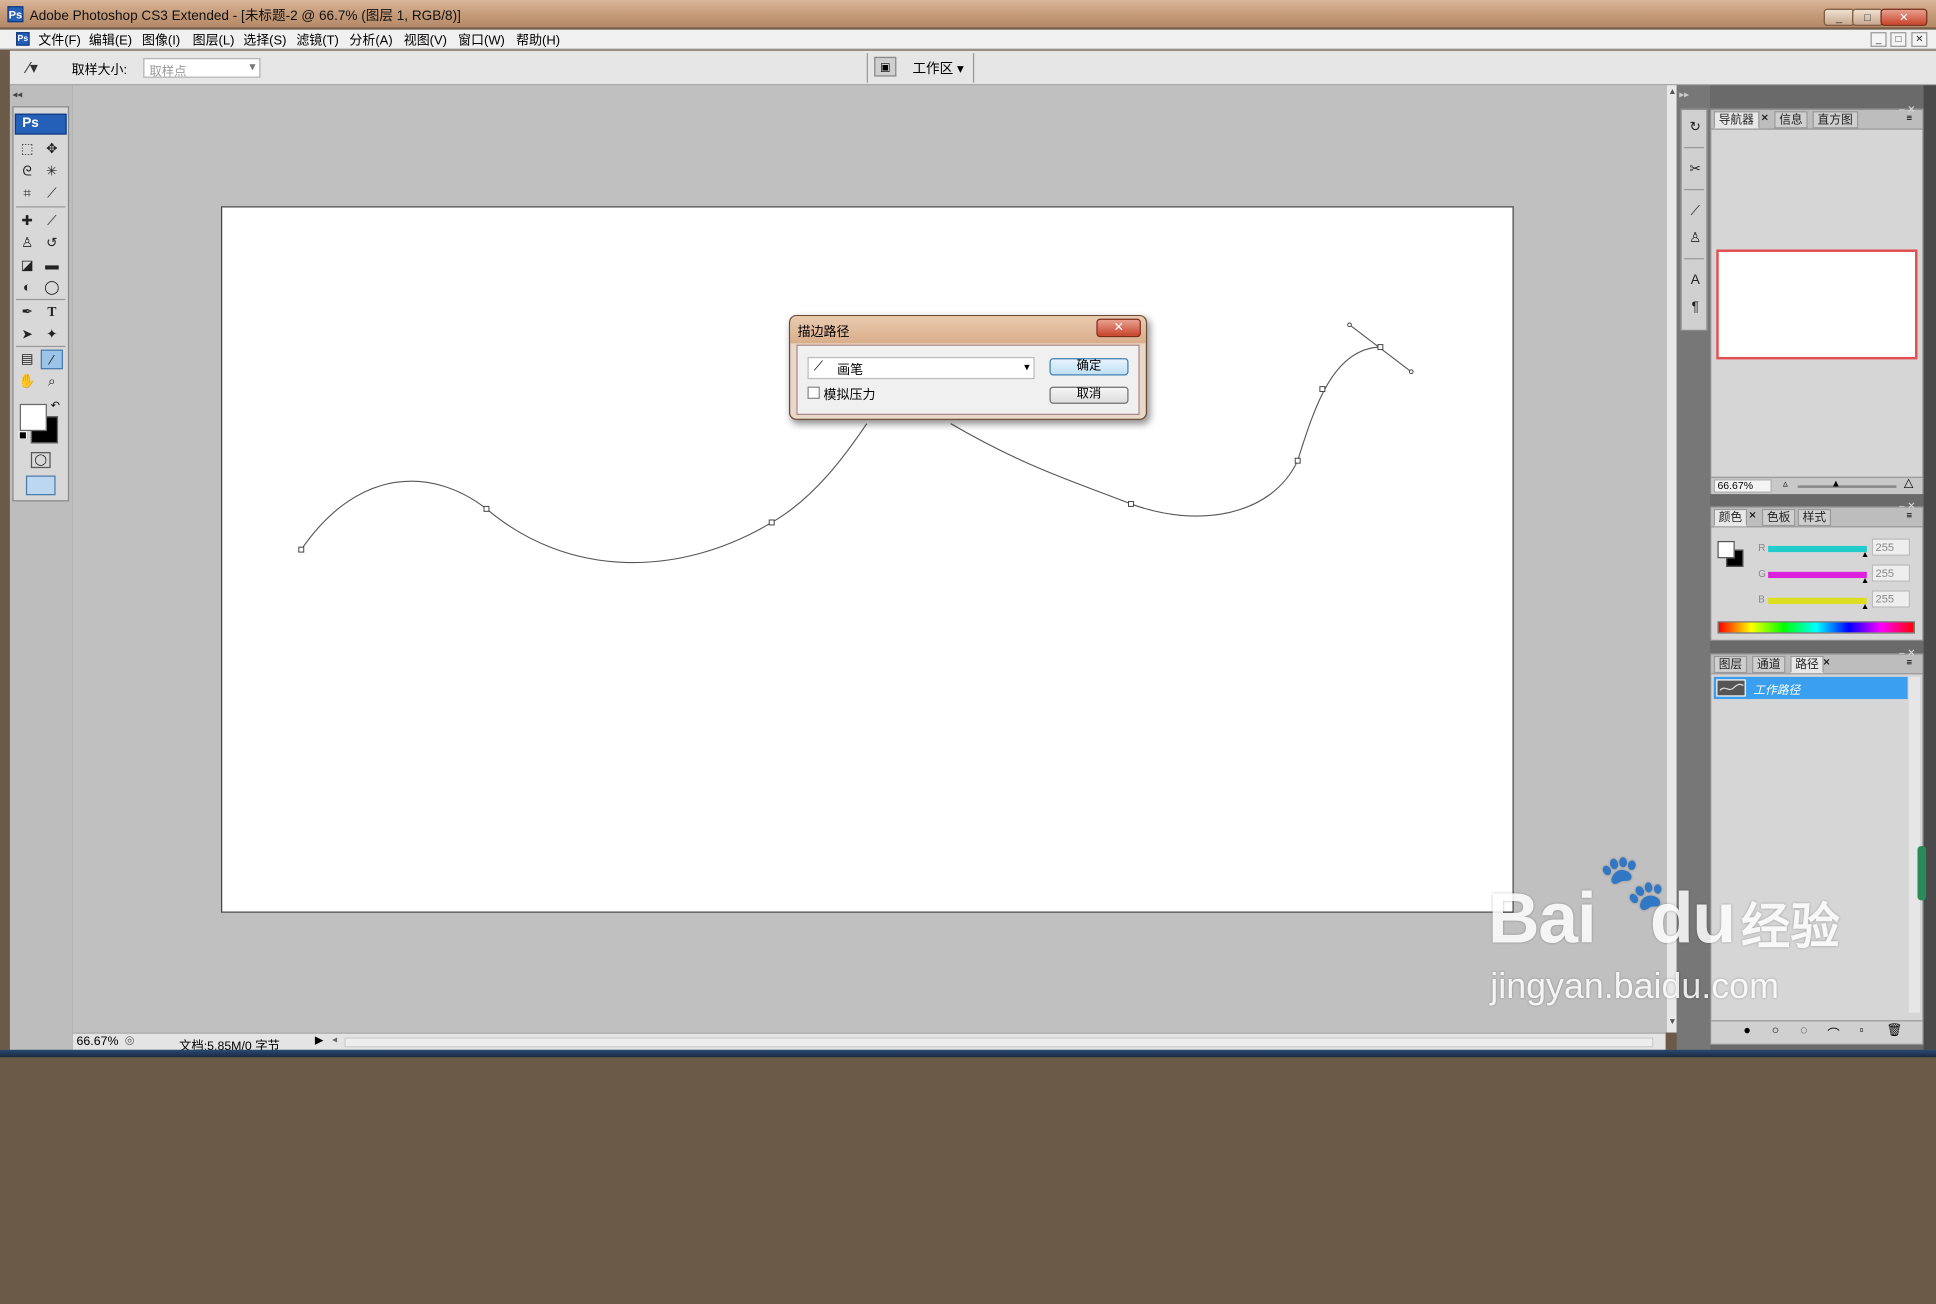  Describe the element at coordinates (1861, 1031) in the screenshot. I see `new-path-icon: ▫` at that location.